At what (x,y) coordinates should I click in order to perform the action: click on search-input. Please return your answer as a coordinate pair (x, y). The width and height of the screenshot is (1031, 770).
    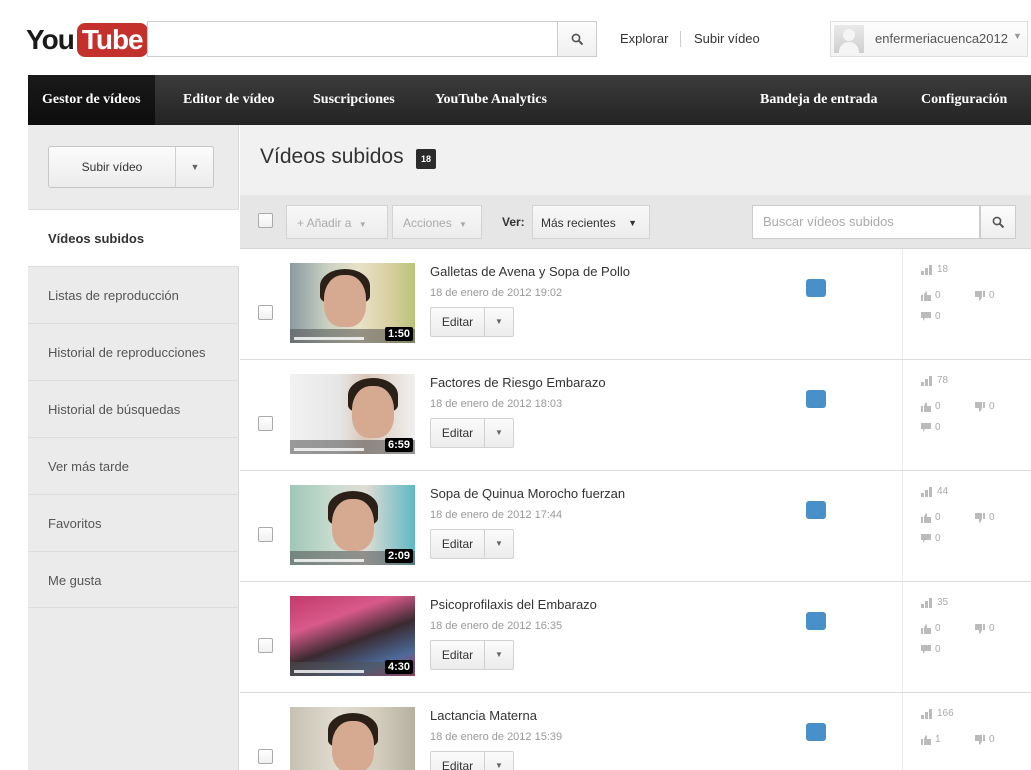
    Looking at the image, I should click on (352, 39).